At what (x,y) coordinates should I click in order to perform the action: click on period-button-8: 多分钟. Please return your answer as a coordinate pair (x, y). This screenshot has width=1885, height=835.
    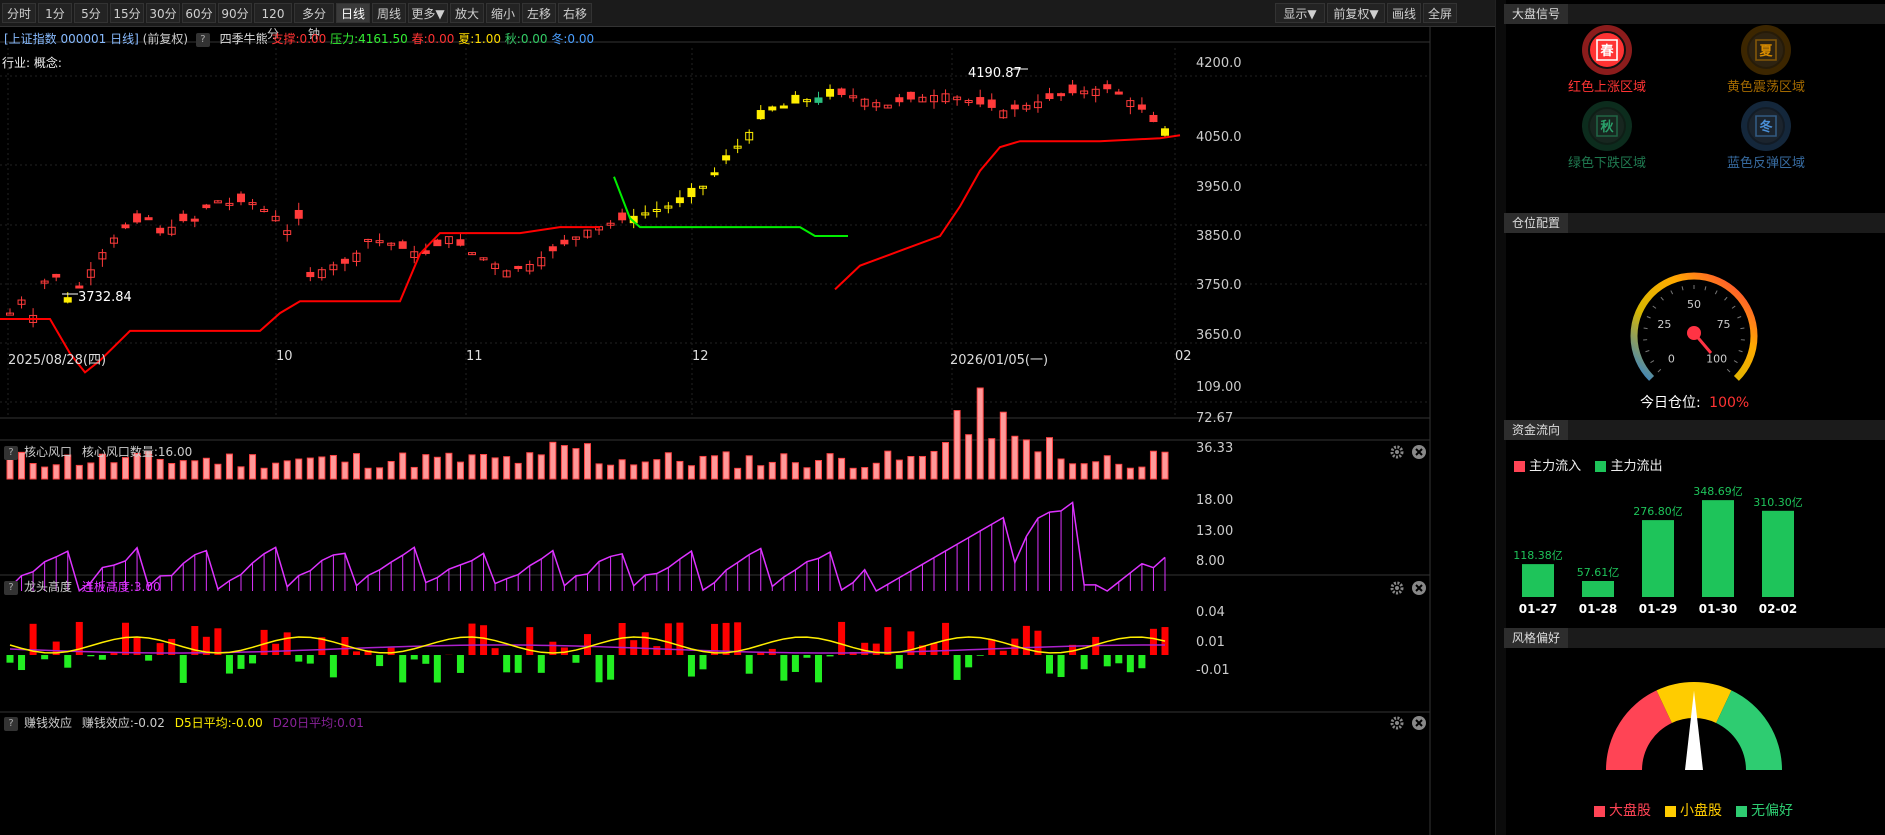
    Looking at the image, I should click on (314, 22).